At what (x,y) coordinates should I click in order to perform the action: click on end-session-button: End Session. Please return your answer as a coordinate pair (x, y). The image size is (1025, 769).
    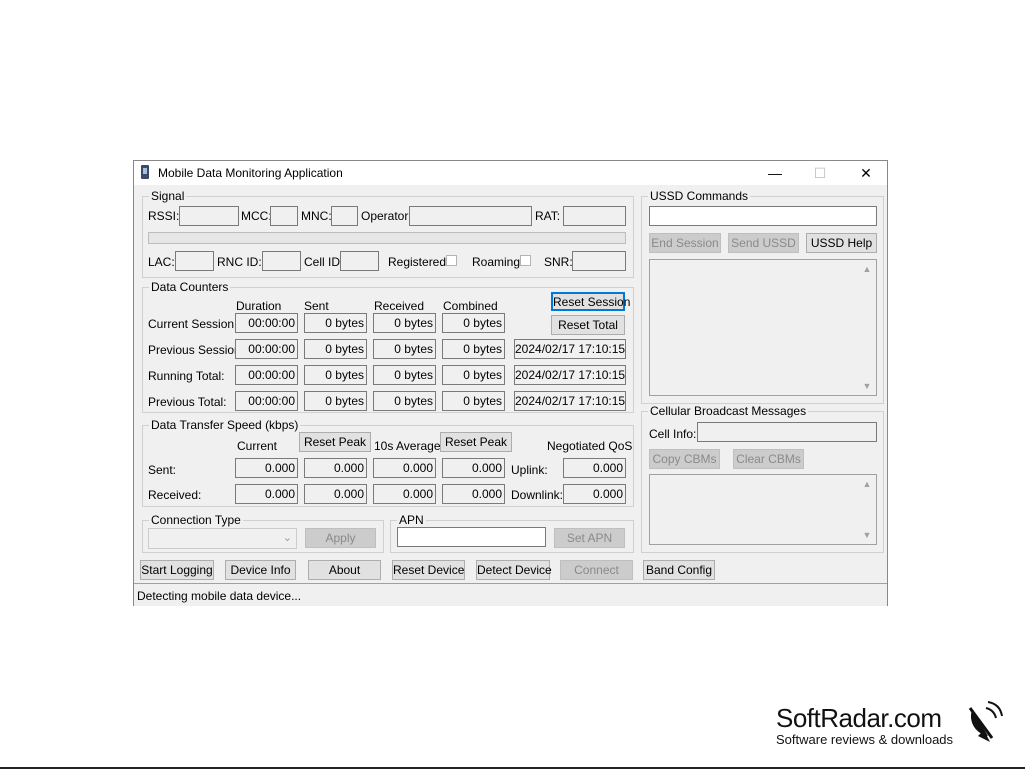
    Looking at the image, I should click on (685, 243).